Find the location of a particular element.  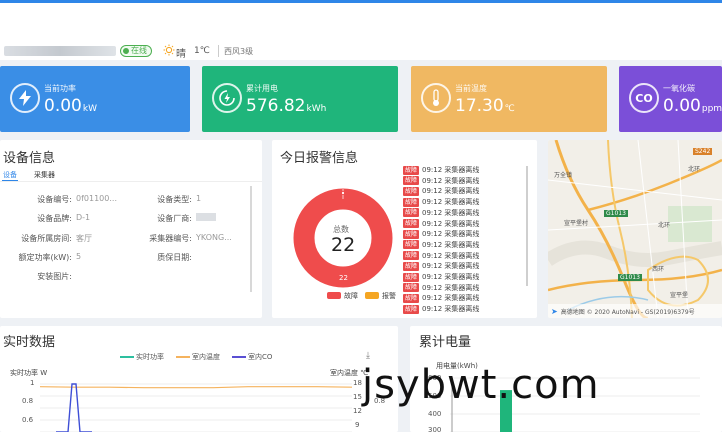

left-tick: 0.6 is located at coordinates (28, 420).